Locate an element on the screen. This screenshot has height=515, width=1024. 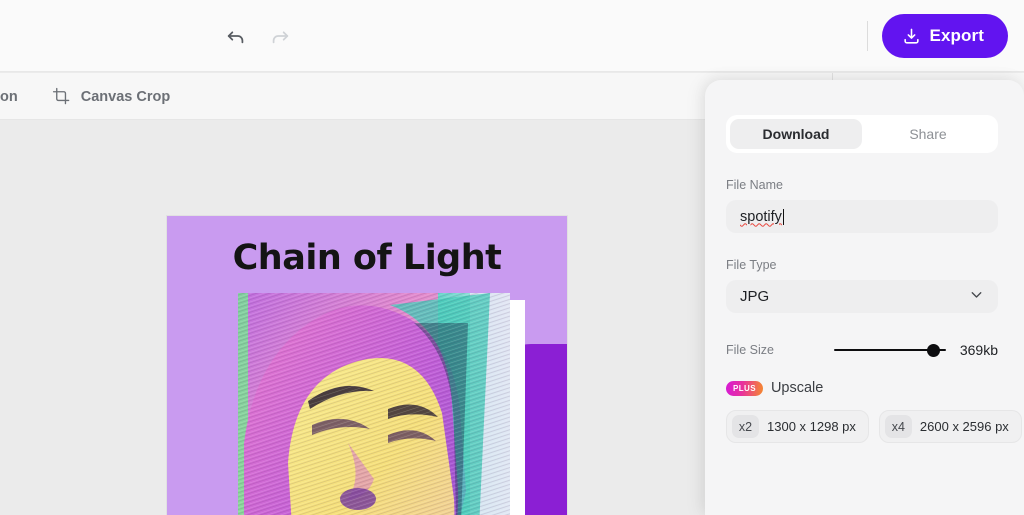
tab-share: Share is located at coordinates (928, 134).